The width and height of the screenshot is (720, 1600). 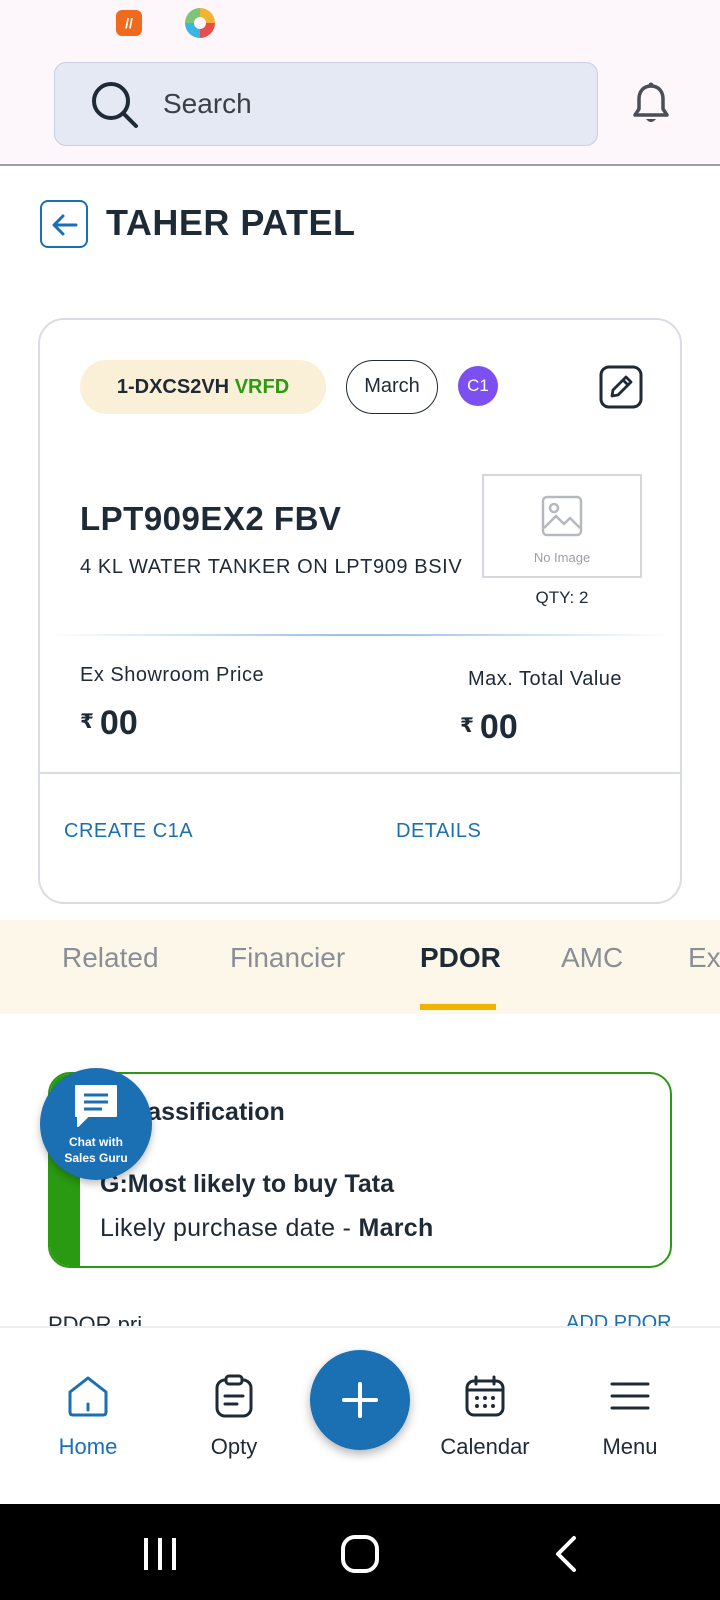 I want to click on details-link: DETAILS, so click(x=438, y=831).